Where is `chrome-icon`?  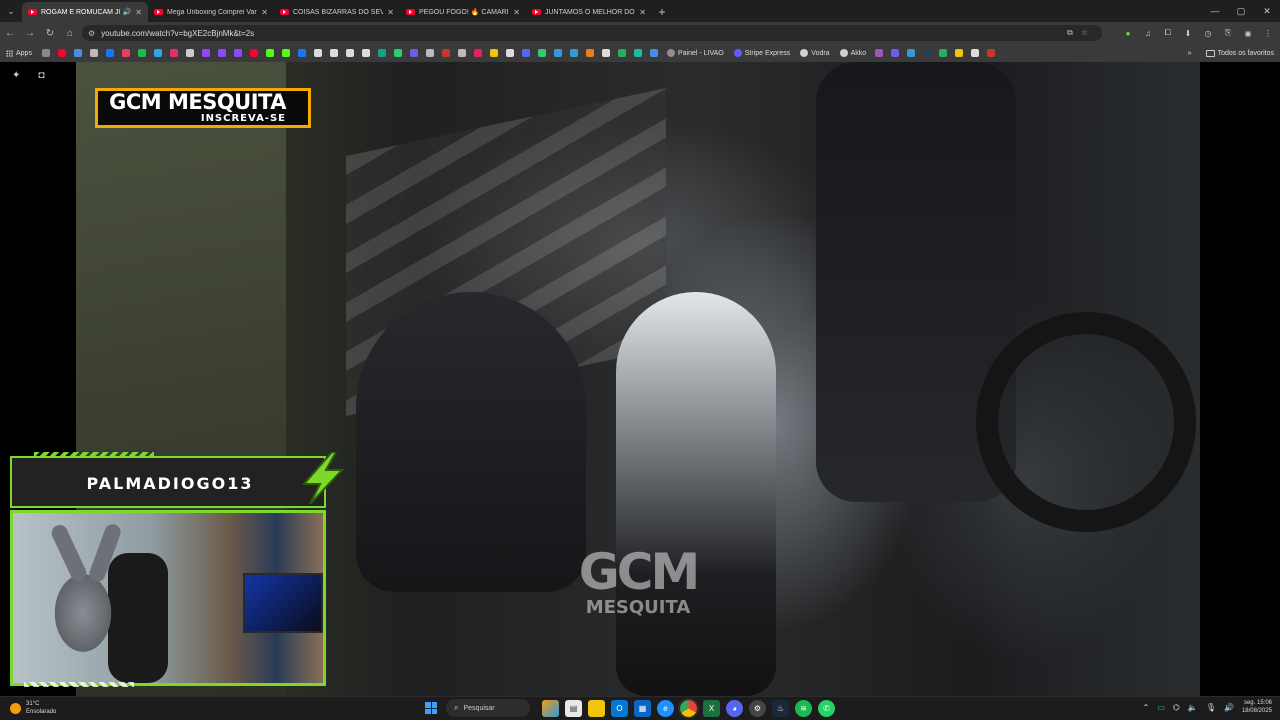
chrome-icon is located at coordinates (688, 708).